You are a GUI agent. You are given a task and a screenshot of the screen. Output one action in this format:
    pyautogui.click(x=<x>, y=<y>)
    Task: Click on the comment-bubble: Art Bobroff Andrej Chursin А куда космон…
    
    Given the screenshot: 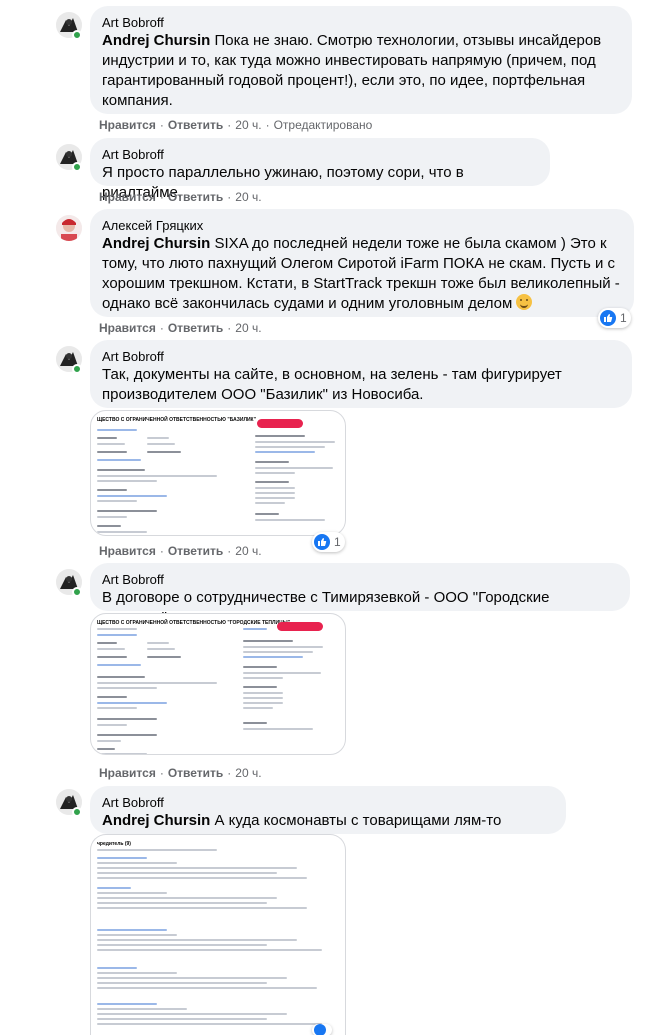 What is the action you would take?
    pyautogui.click(x=328, y=817)
    